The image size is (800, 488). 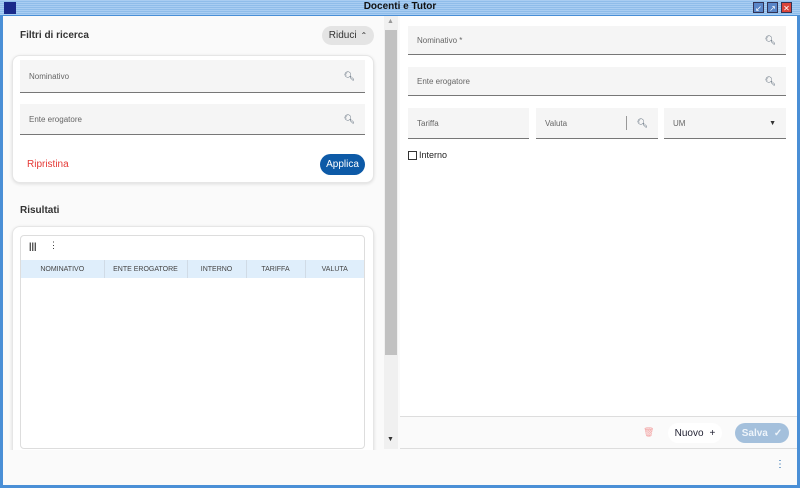 What do you see at coordinates (192, 119) in the screenshot?
I see `ente-search-input: Ente erogatore 🔍︎` at bounding box center [192, 119].